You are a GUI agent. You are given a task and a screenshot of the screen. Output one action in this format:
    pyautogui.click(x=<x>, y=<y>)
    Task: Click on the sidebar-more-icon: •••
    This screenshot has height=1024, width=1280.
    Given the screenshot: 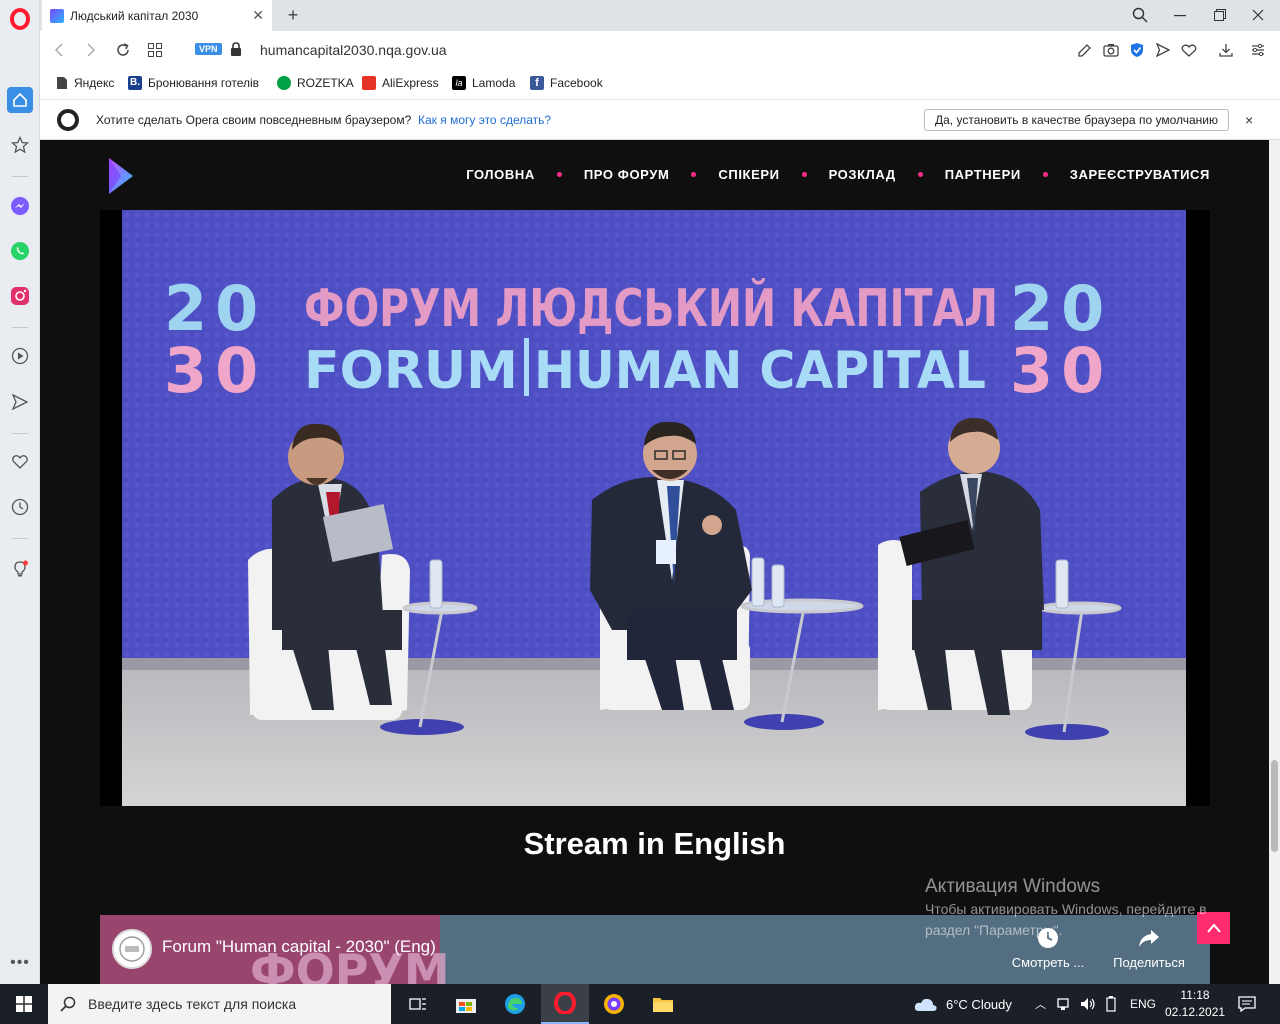 What is the action you would take?
    pyautogui.click(x=20, y=963)
    